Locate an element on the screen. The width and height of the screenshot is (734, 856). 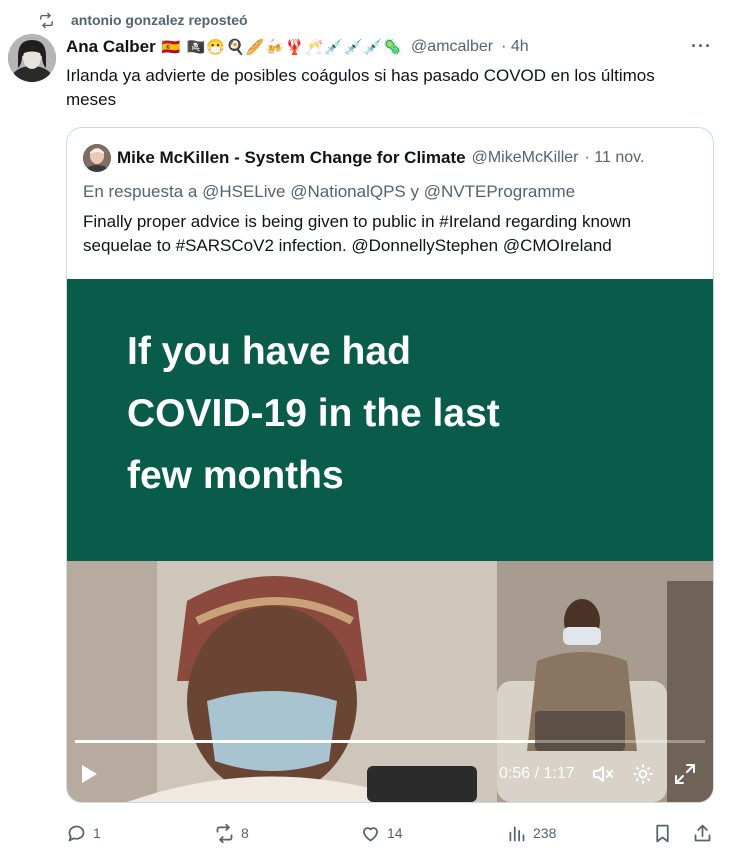
reply-count: 1 is located at coordinates (97, 833).